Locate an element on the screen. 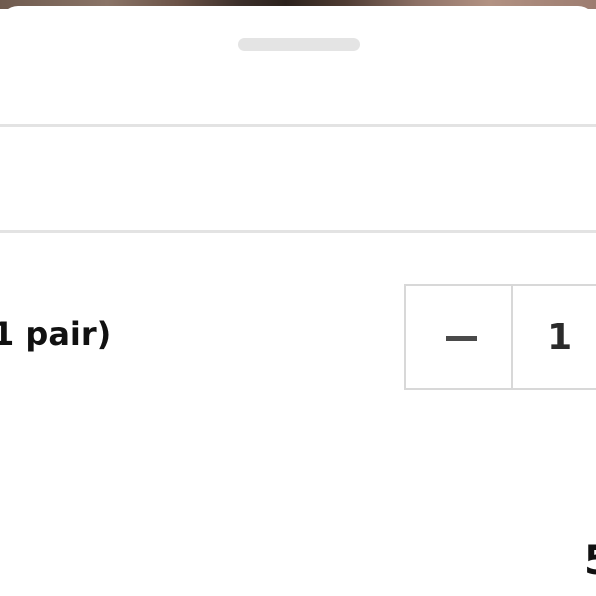 Image resolution: width=596 pixels, height=596 pixels. sheet-drag-handle is located at coordinates (299, 44).